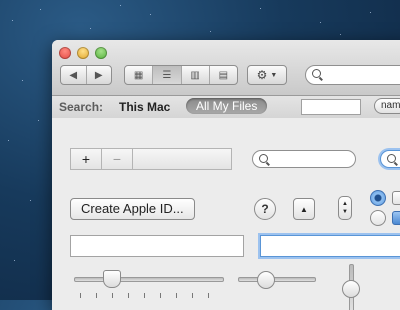 The width and height of the screenshot is (400, 310). I want to click on stepper: ▲ ▼, so click(345, 208).